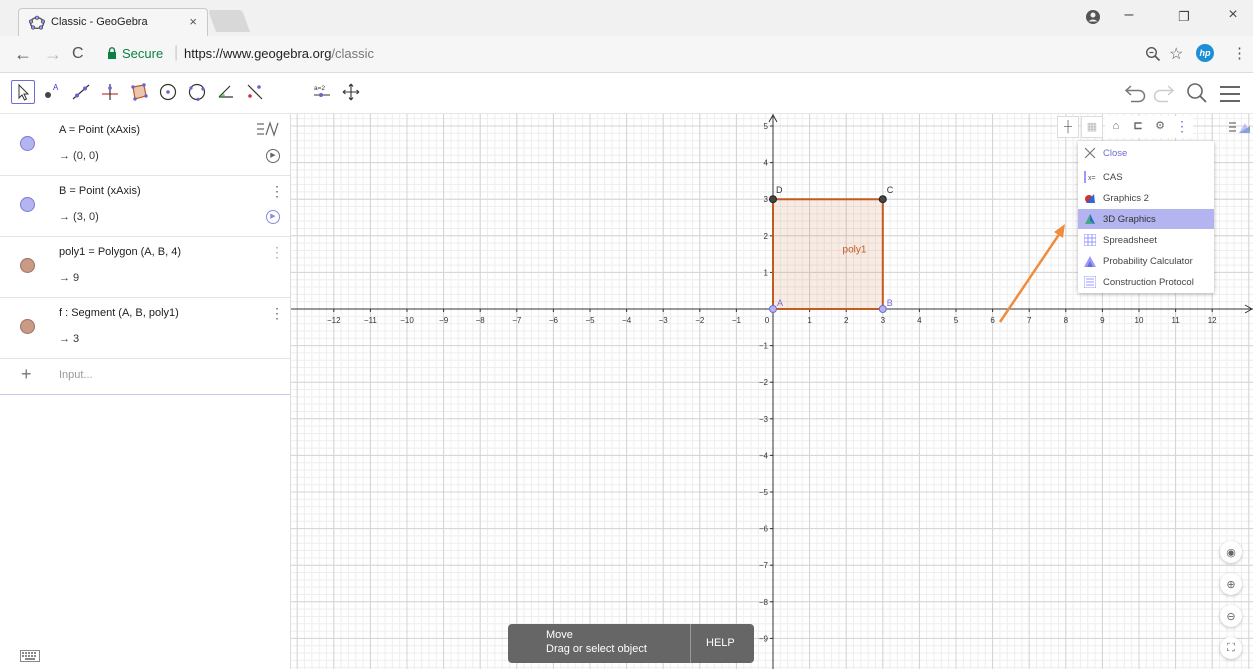  I want to click on account-icon, so click(1093, 17).